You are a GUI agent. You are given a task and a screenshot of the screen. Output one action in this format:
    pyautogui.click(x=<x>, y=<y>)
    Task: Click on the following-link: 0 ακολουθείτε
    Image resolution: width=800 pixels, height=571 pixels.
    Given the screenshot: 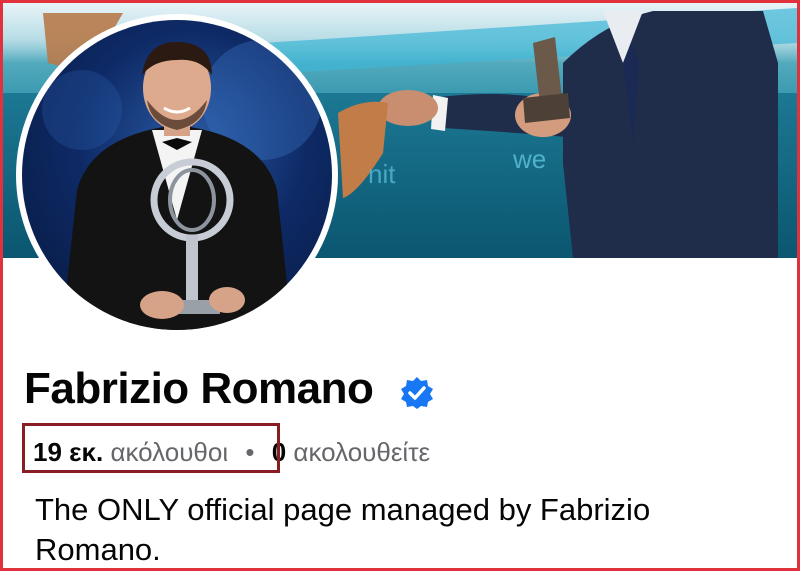 What is the action you would take?
    pyautogui.click(x=351, y=452)
    